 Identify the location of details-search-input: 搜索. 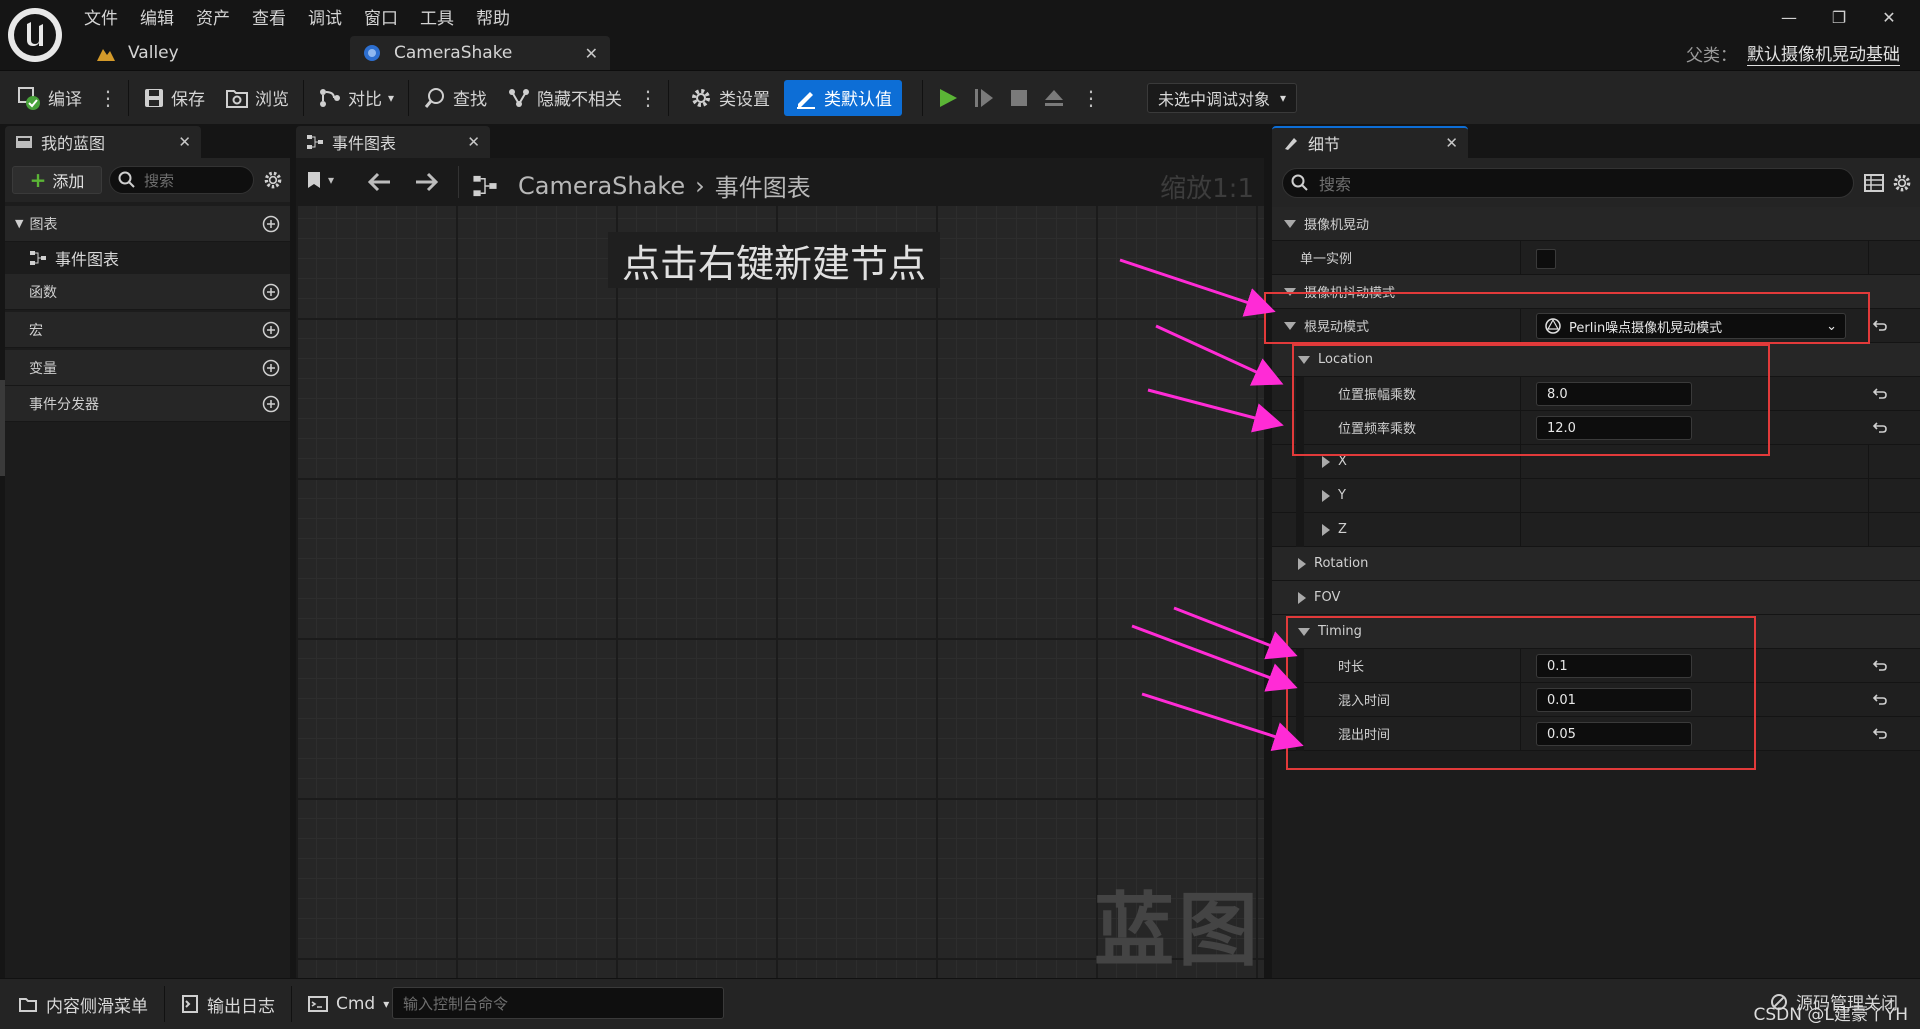
(1568, 183).